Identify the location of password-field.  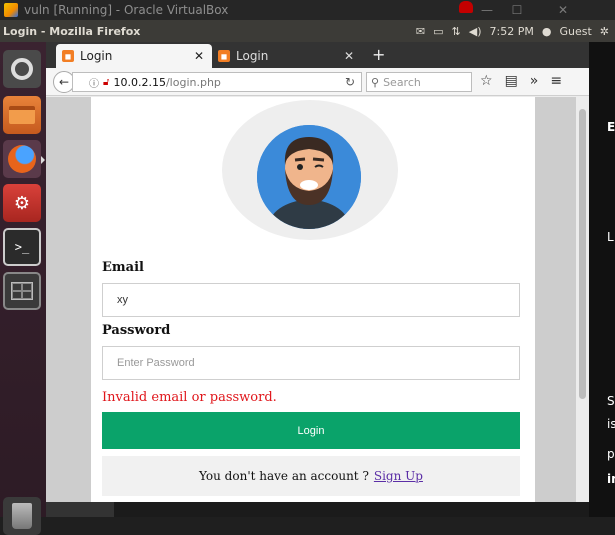
(311, 363).